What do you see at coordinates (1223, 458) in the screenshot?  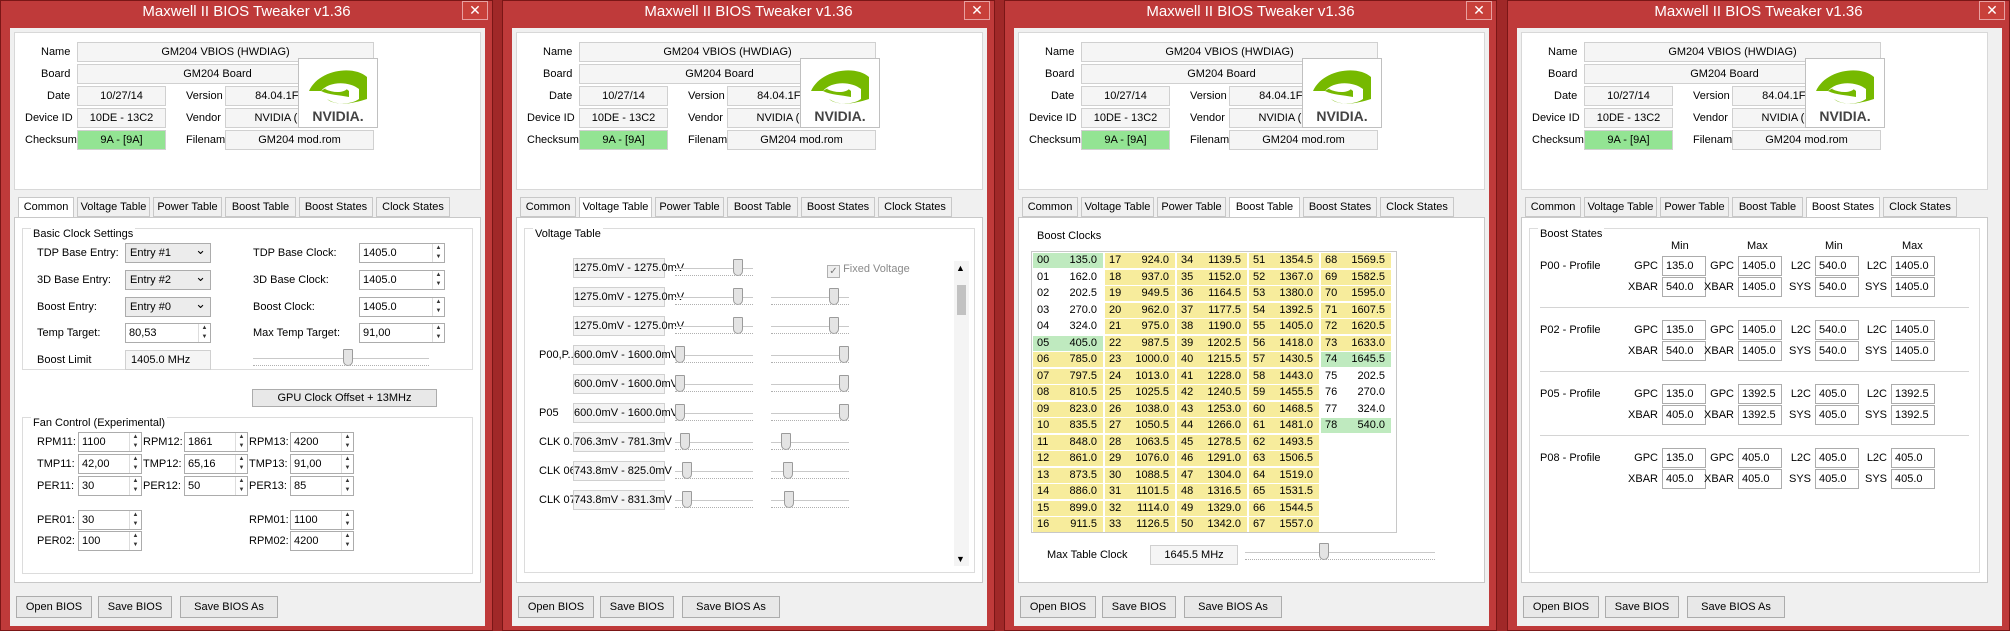 I see `boost-entry-clock: 1291.0` at bounding box center [1223, 458].